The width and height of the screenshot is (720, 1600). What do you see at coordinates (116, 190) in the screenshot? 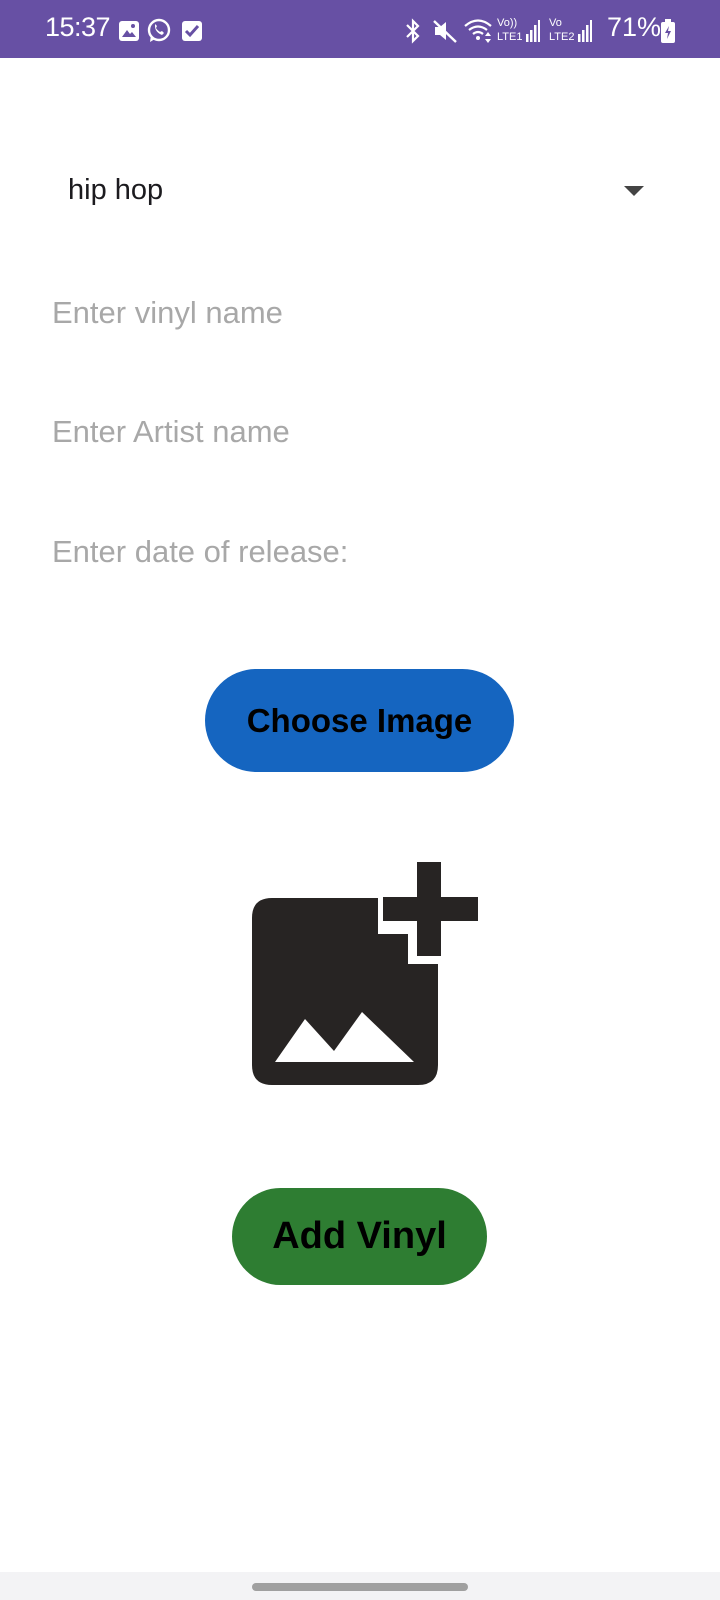
I see `genre-selected-value: hip hop` at bounding box center [116, 190].